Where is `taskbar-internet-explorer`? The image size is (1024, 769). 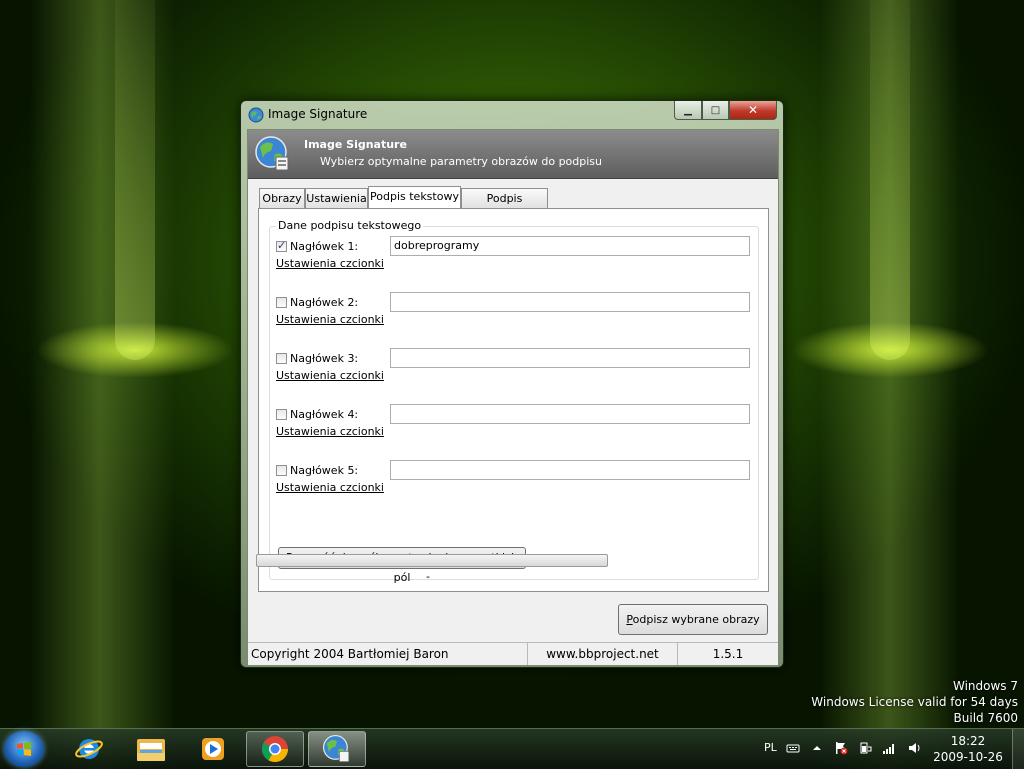 taskbar-internet-explorer is located at coordinates (89, 749).